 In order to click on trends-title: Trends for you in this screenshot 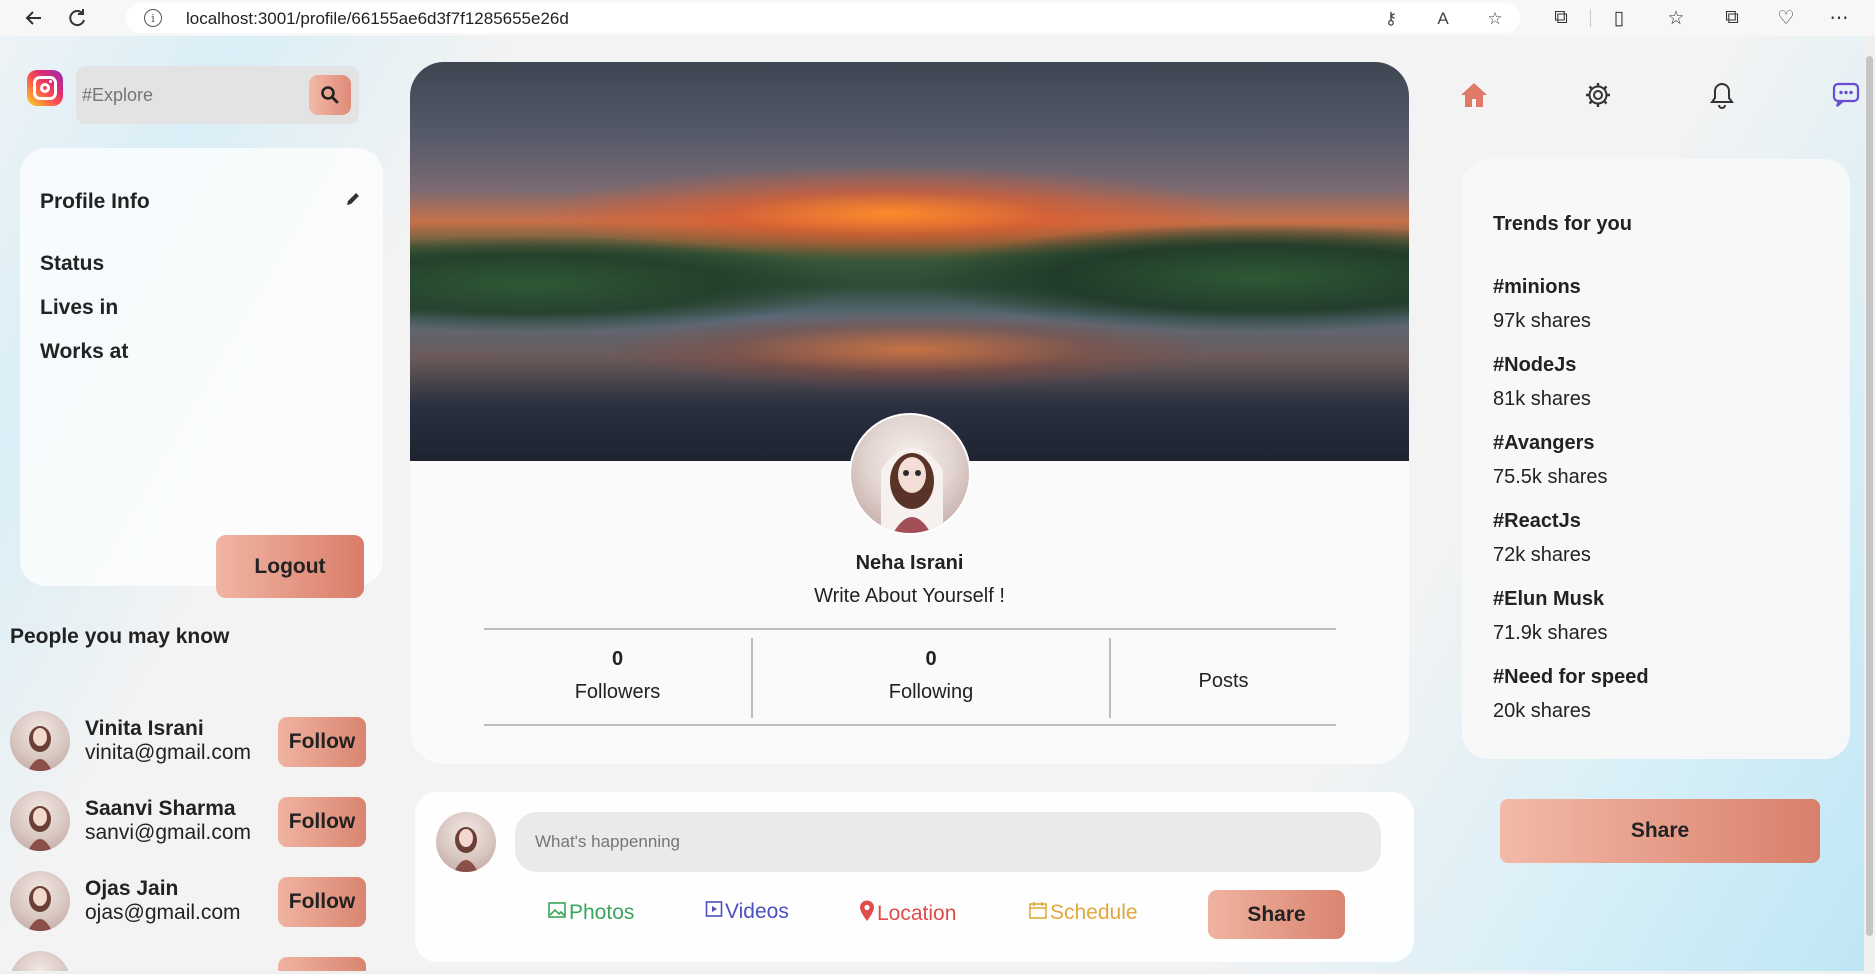, I will do `click(1562, 224)`.